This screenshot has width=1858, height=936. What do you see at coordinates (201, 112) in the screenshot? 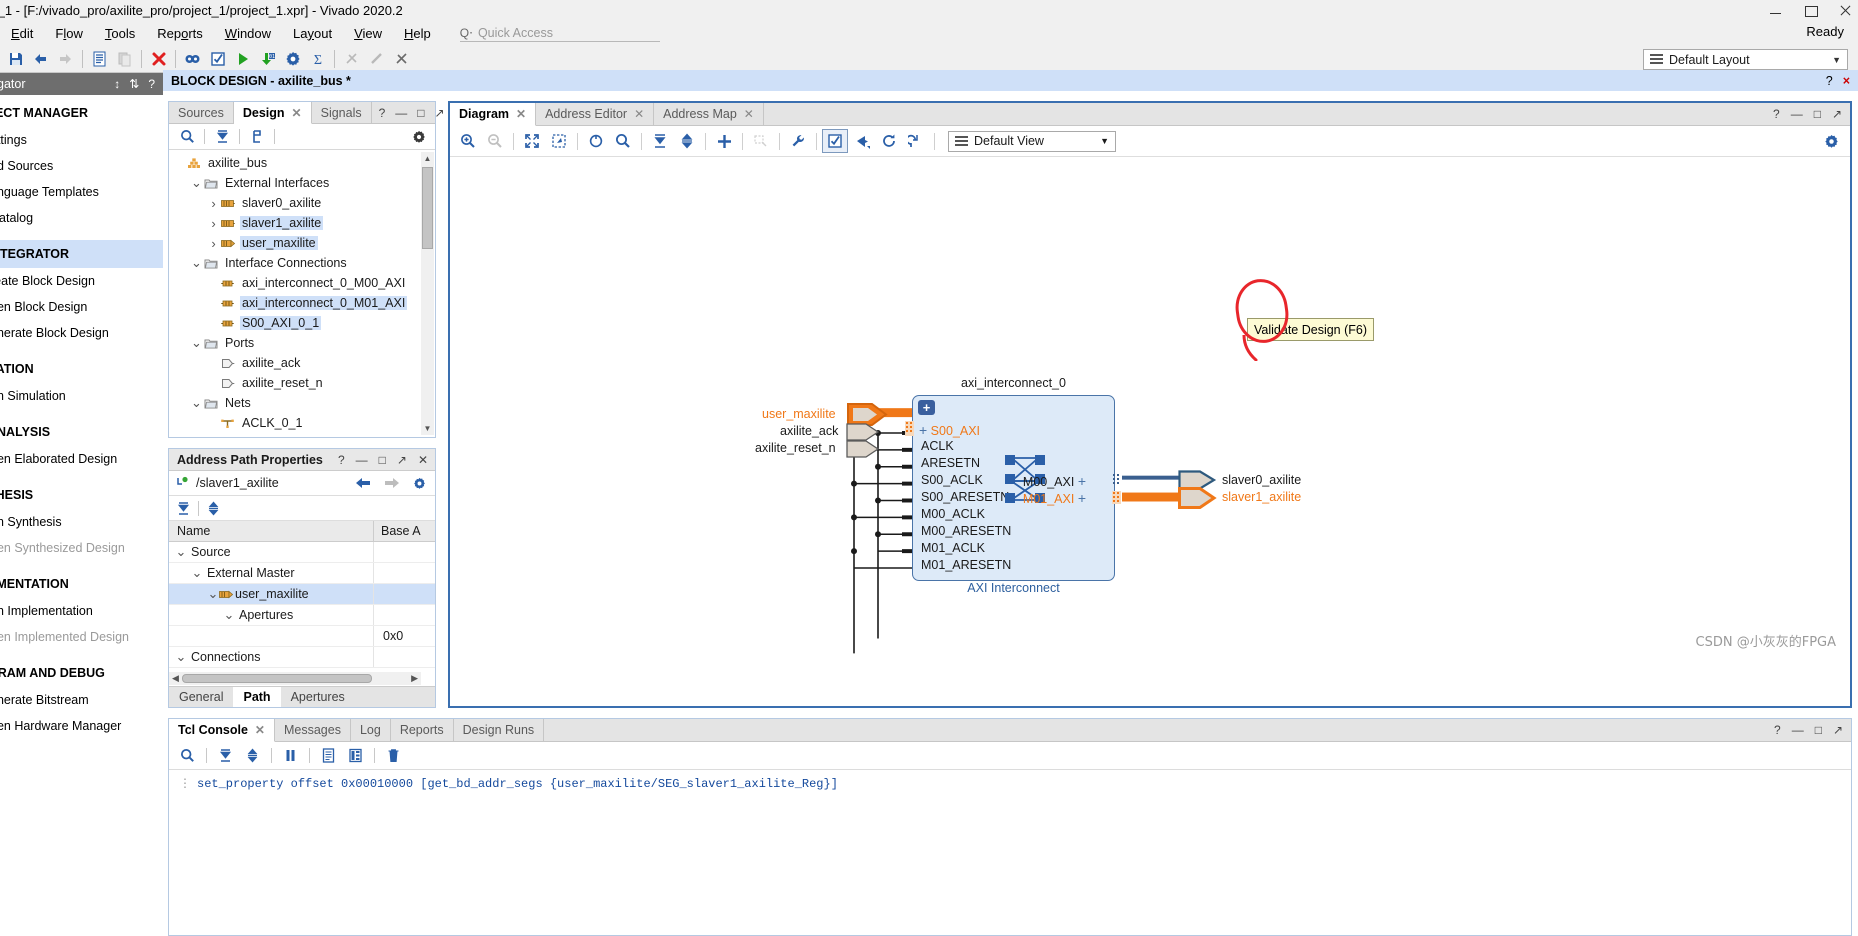
I see `tab-sources: Sources` at bounding box center [201, 112].